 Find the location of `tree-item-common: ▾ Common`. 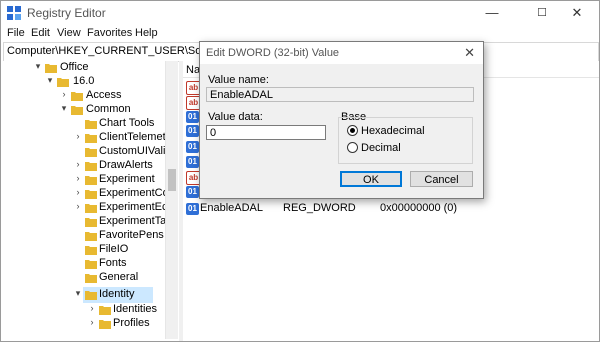

tree-item-common: ▾ Common is located at coordinates (83, 110).